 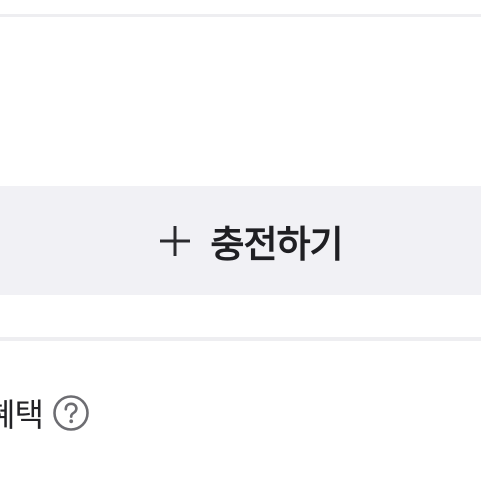 What do you see at coordinates (71, 413) in the screenshot?
I see `help-icon` at bounding box center [71, 413].